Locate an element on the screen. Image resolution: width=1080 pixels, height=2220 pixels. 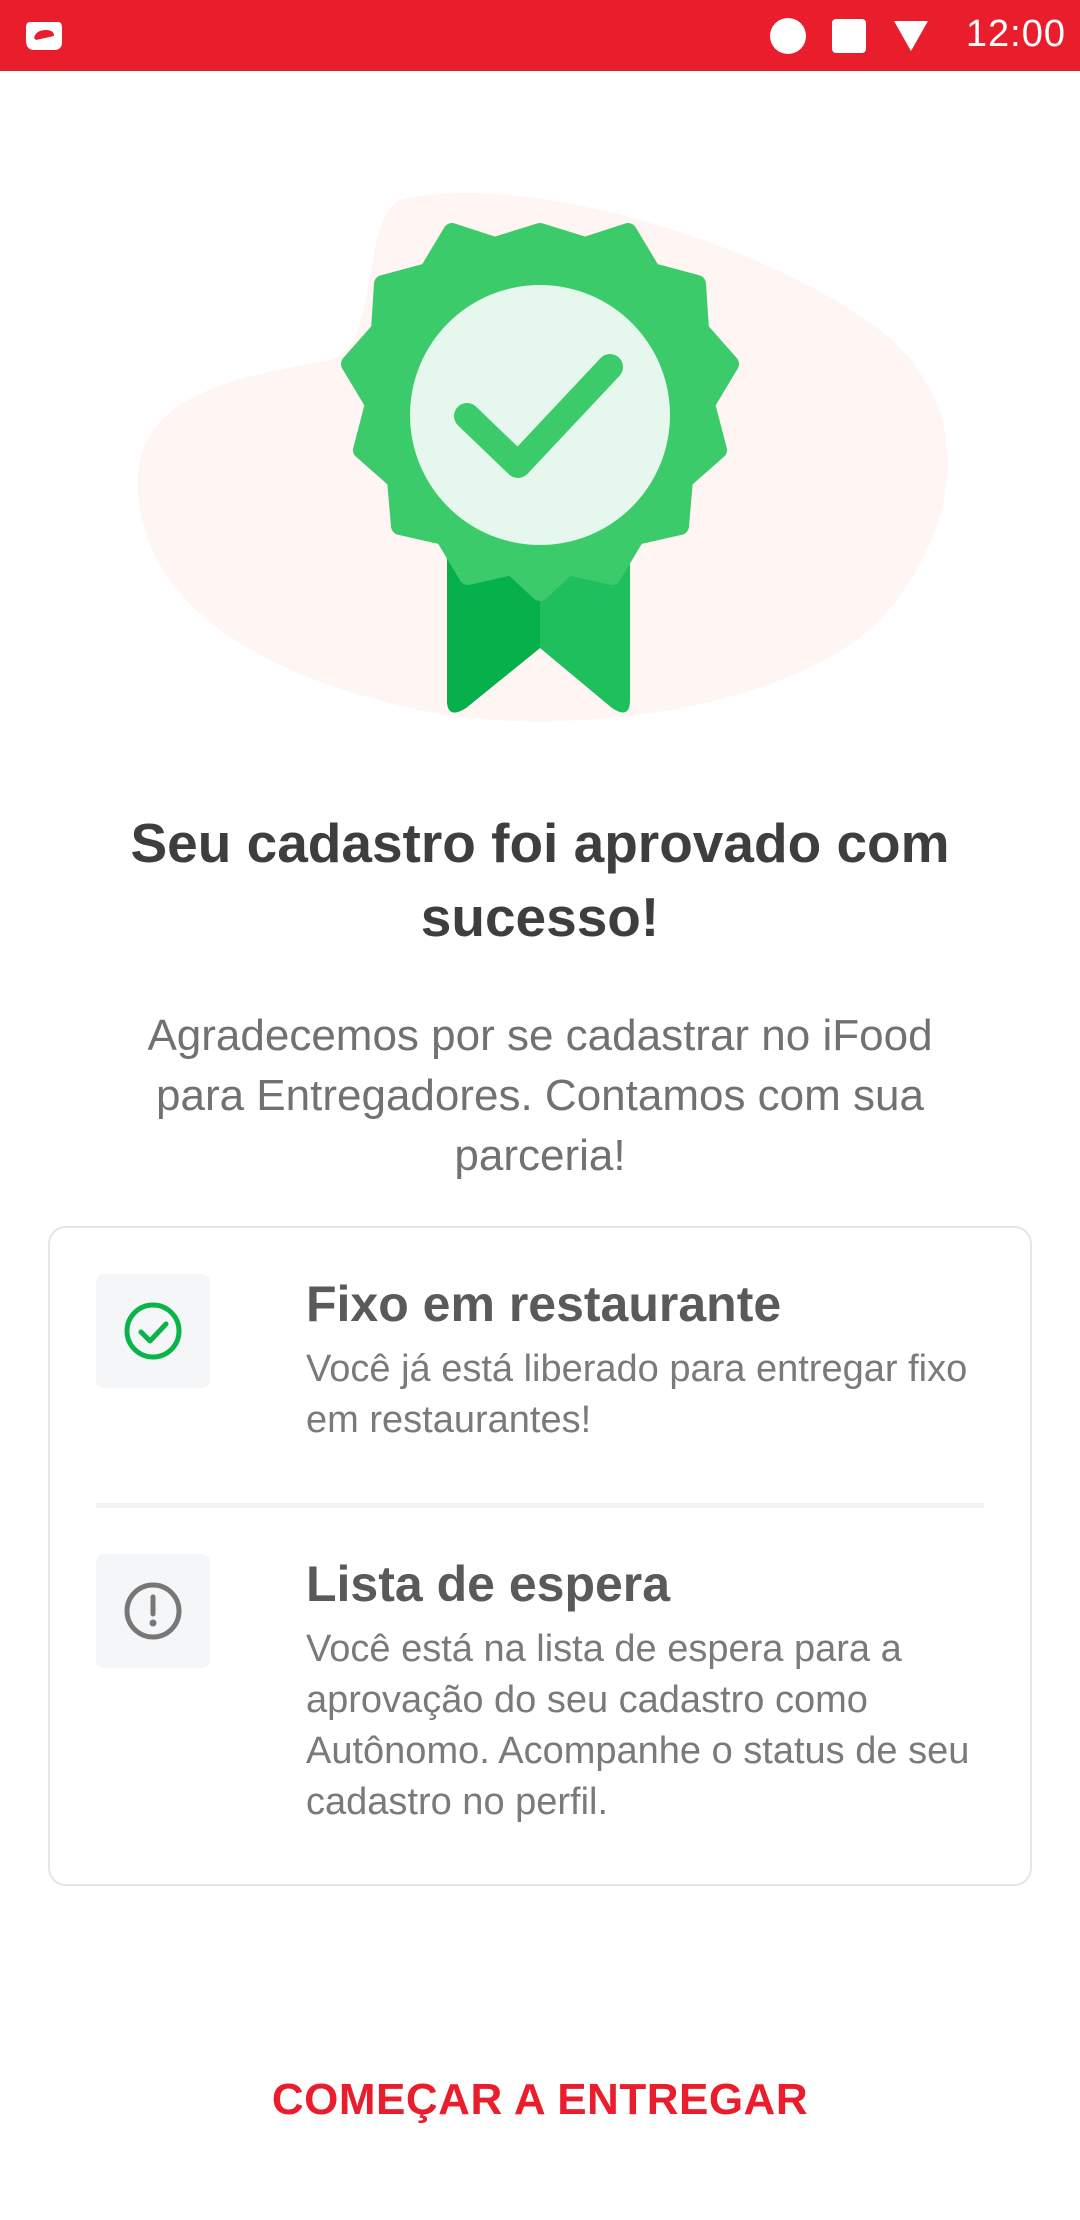
clock: 12:00 is located at coordinates (1015, 34).